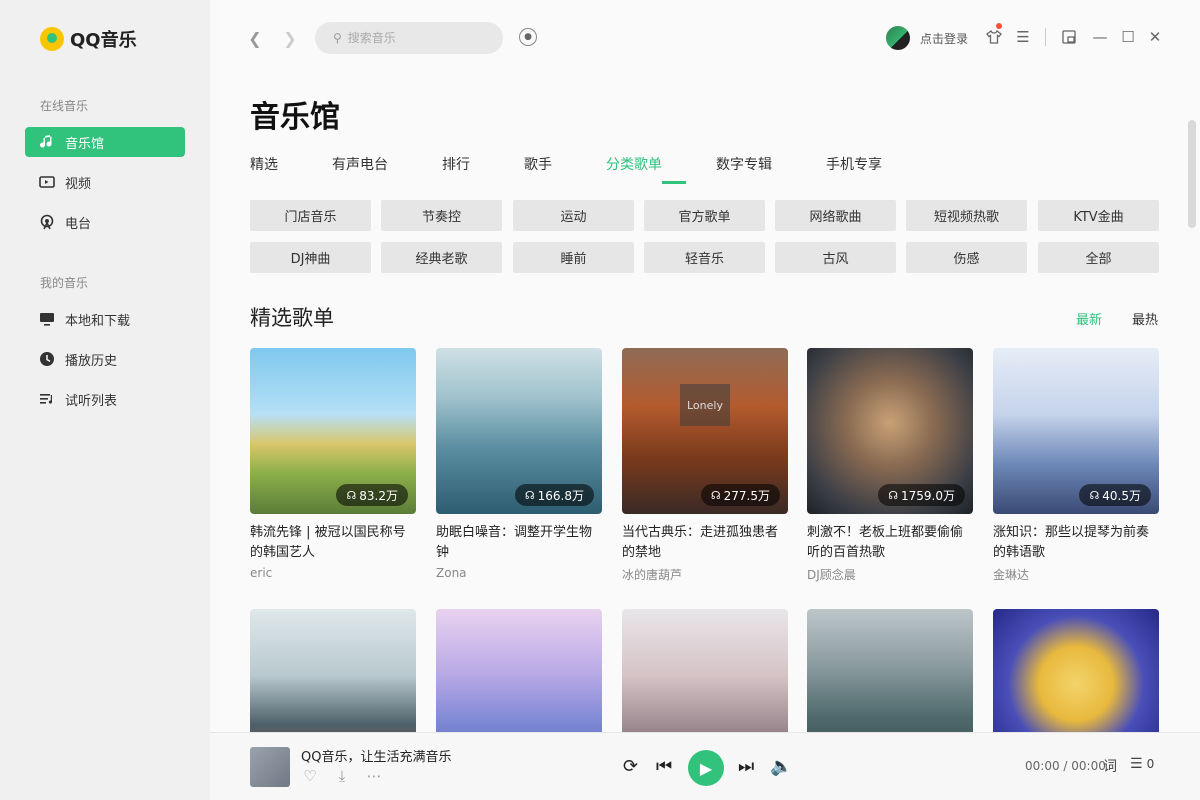  Describe the element at coordinates (538, 164) in the screenshot. I see `tab-singers: 歌手` at that location.